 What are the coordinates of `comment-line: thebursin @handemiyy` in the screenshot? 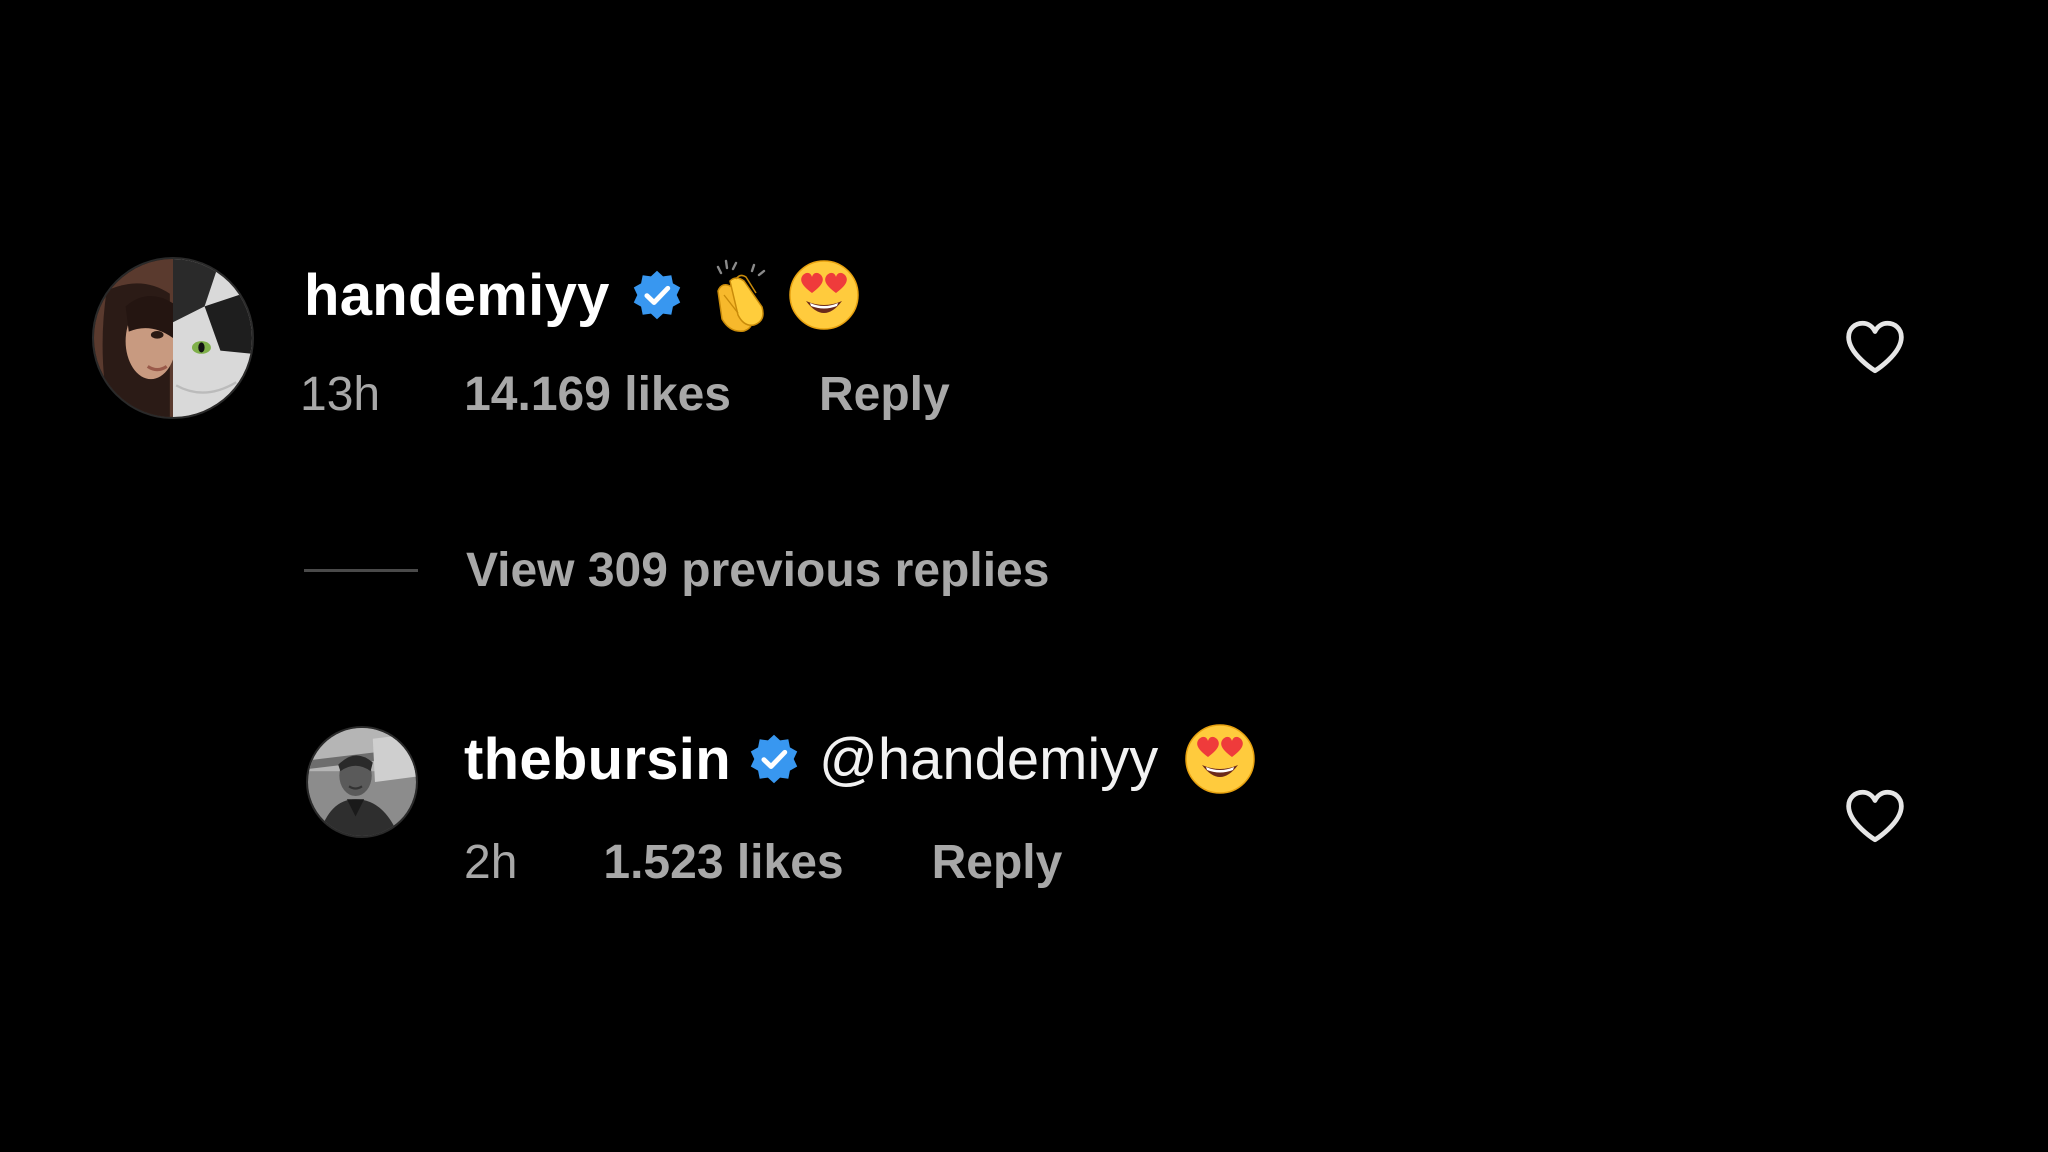 It's located at (860, 759).